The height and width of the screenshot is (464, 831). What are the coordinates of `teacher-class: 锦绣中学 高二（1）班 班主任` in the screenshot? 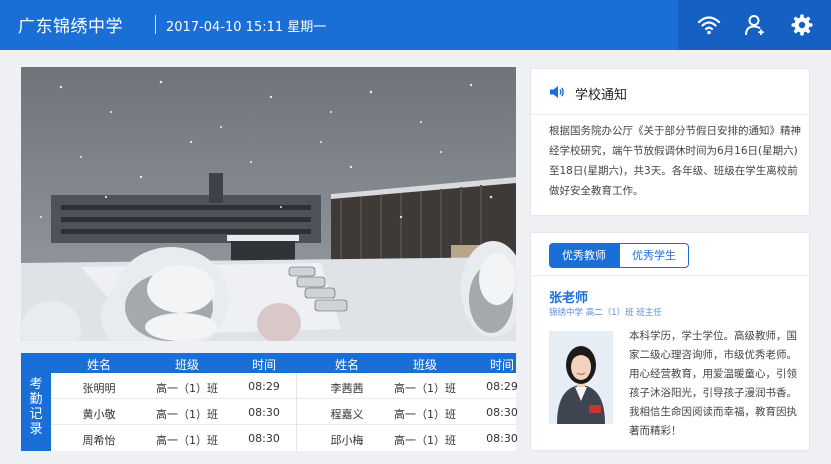 It's located at (605, 313).